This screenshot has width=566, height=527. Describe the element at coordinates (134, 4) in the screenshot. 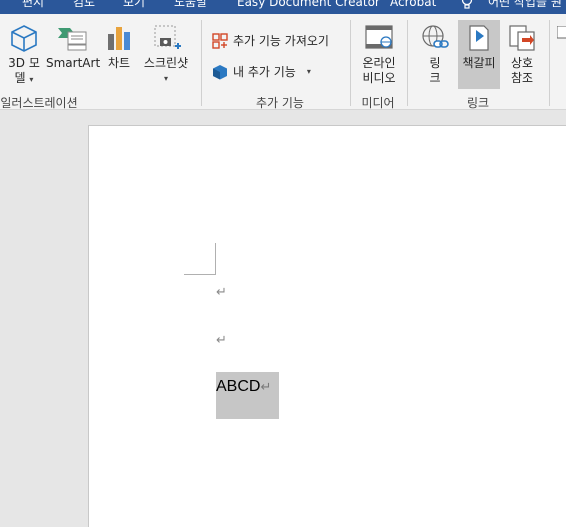

I see `tab-view: 보기` at that location.